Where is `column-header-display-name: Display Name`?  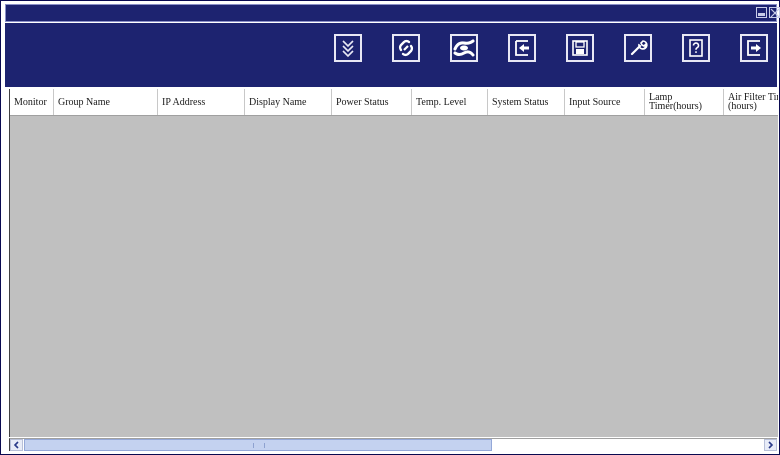 column-header-display-name: Display Name is located at coordinates (288, 102).